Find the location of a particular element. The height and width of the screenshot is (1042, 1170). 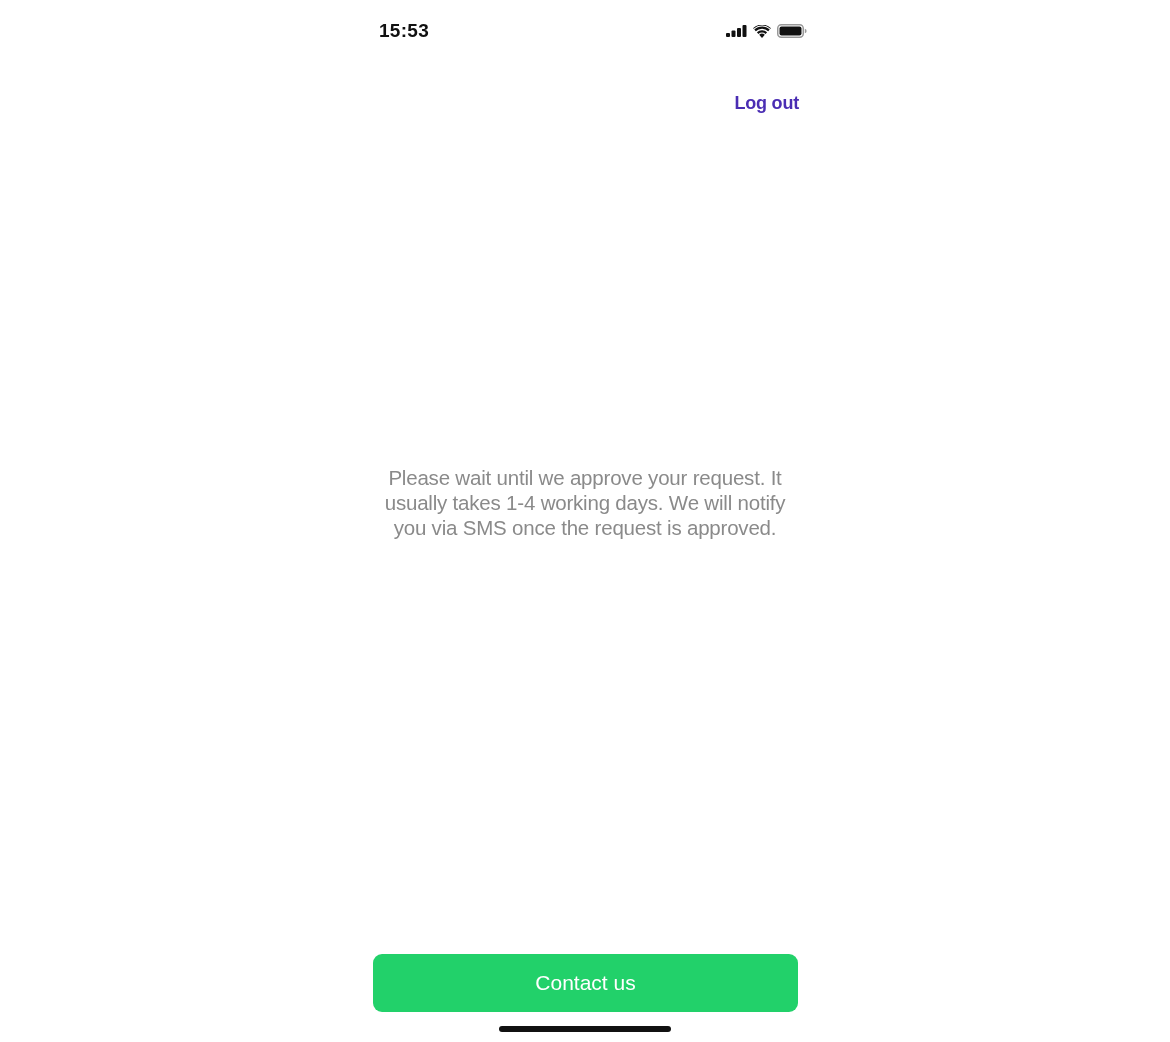

signal-icon is located at coordinates (736, 31).